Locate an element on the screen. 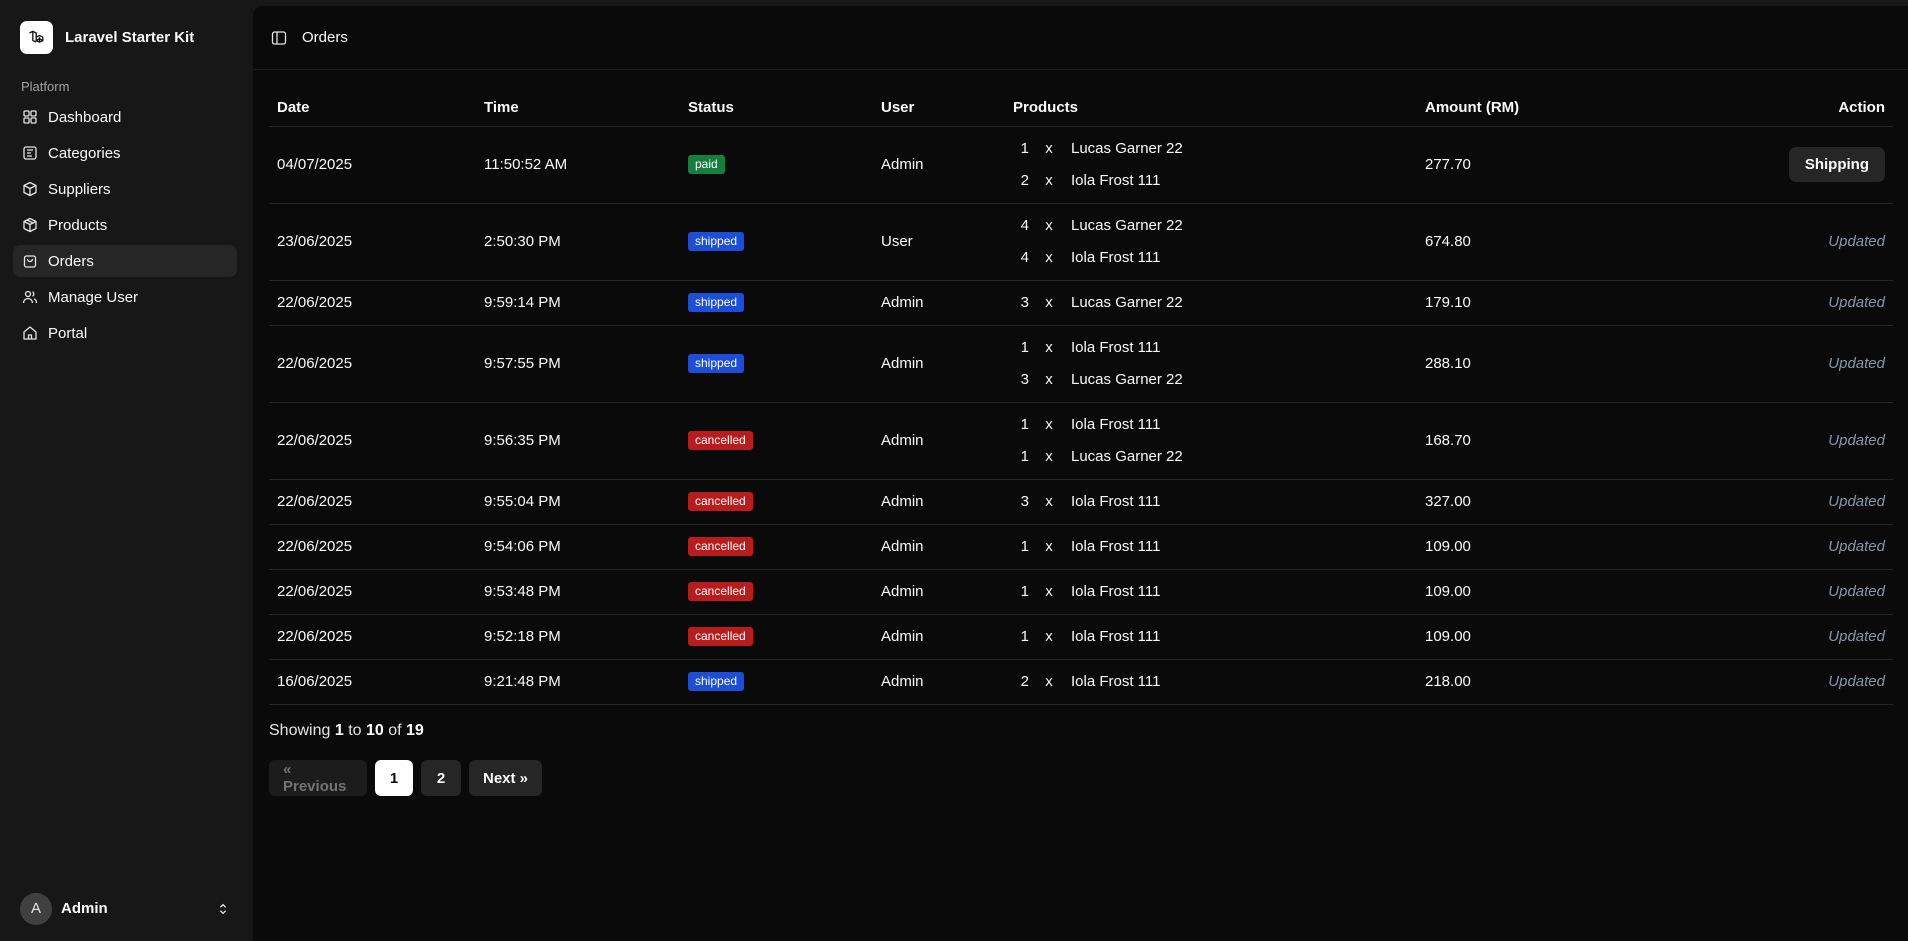  cell-products: 1 x Lucas Garner 22 2 x Iola Frost 111 is located at coordinates (1211, 165).